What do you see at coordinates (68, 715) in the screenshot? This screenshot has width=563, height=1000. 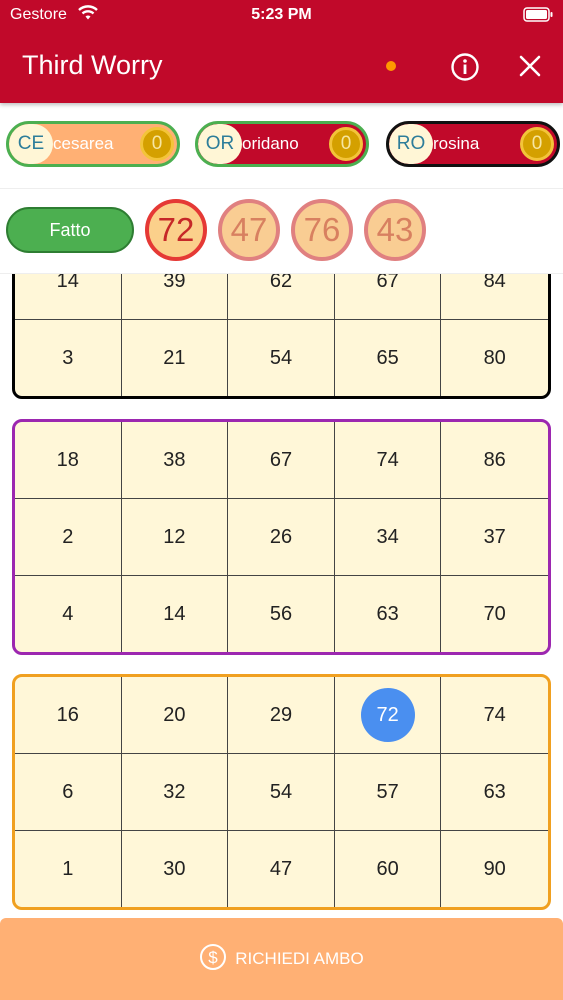 I see `card-cell: 16` at bounding box center [68, 715].